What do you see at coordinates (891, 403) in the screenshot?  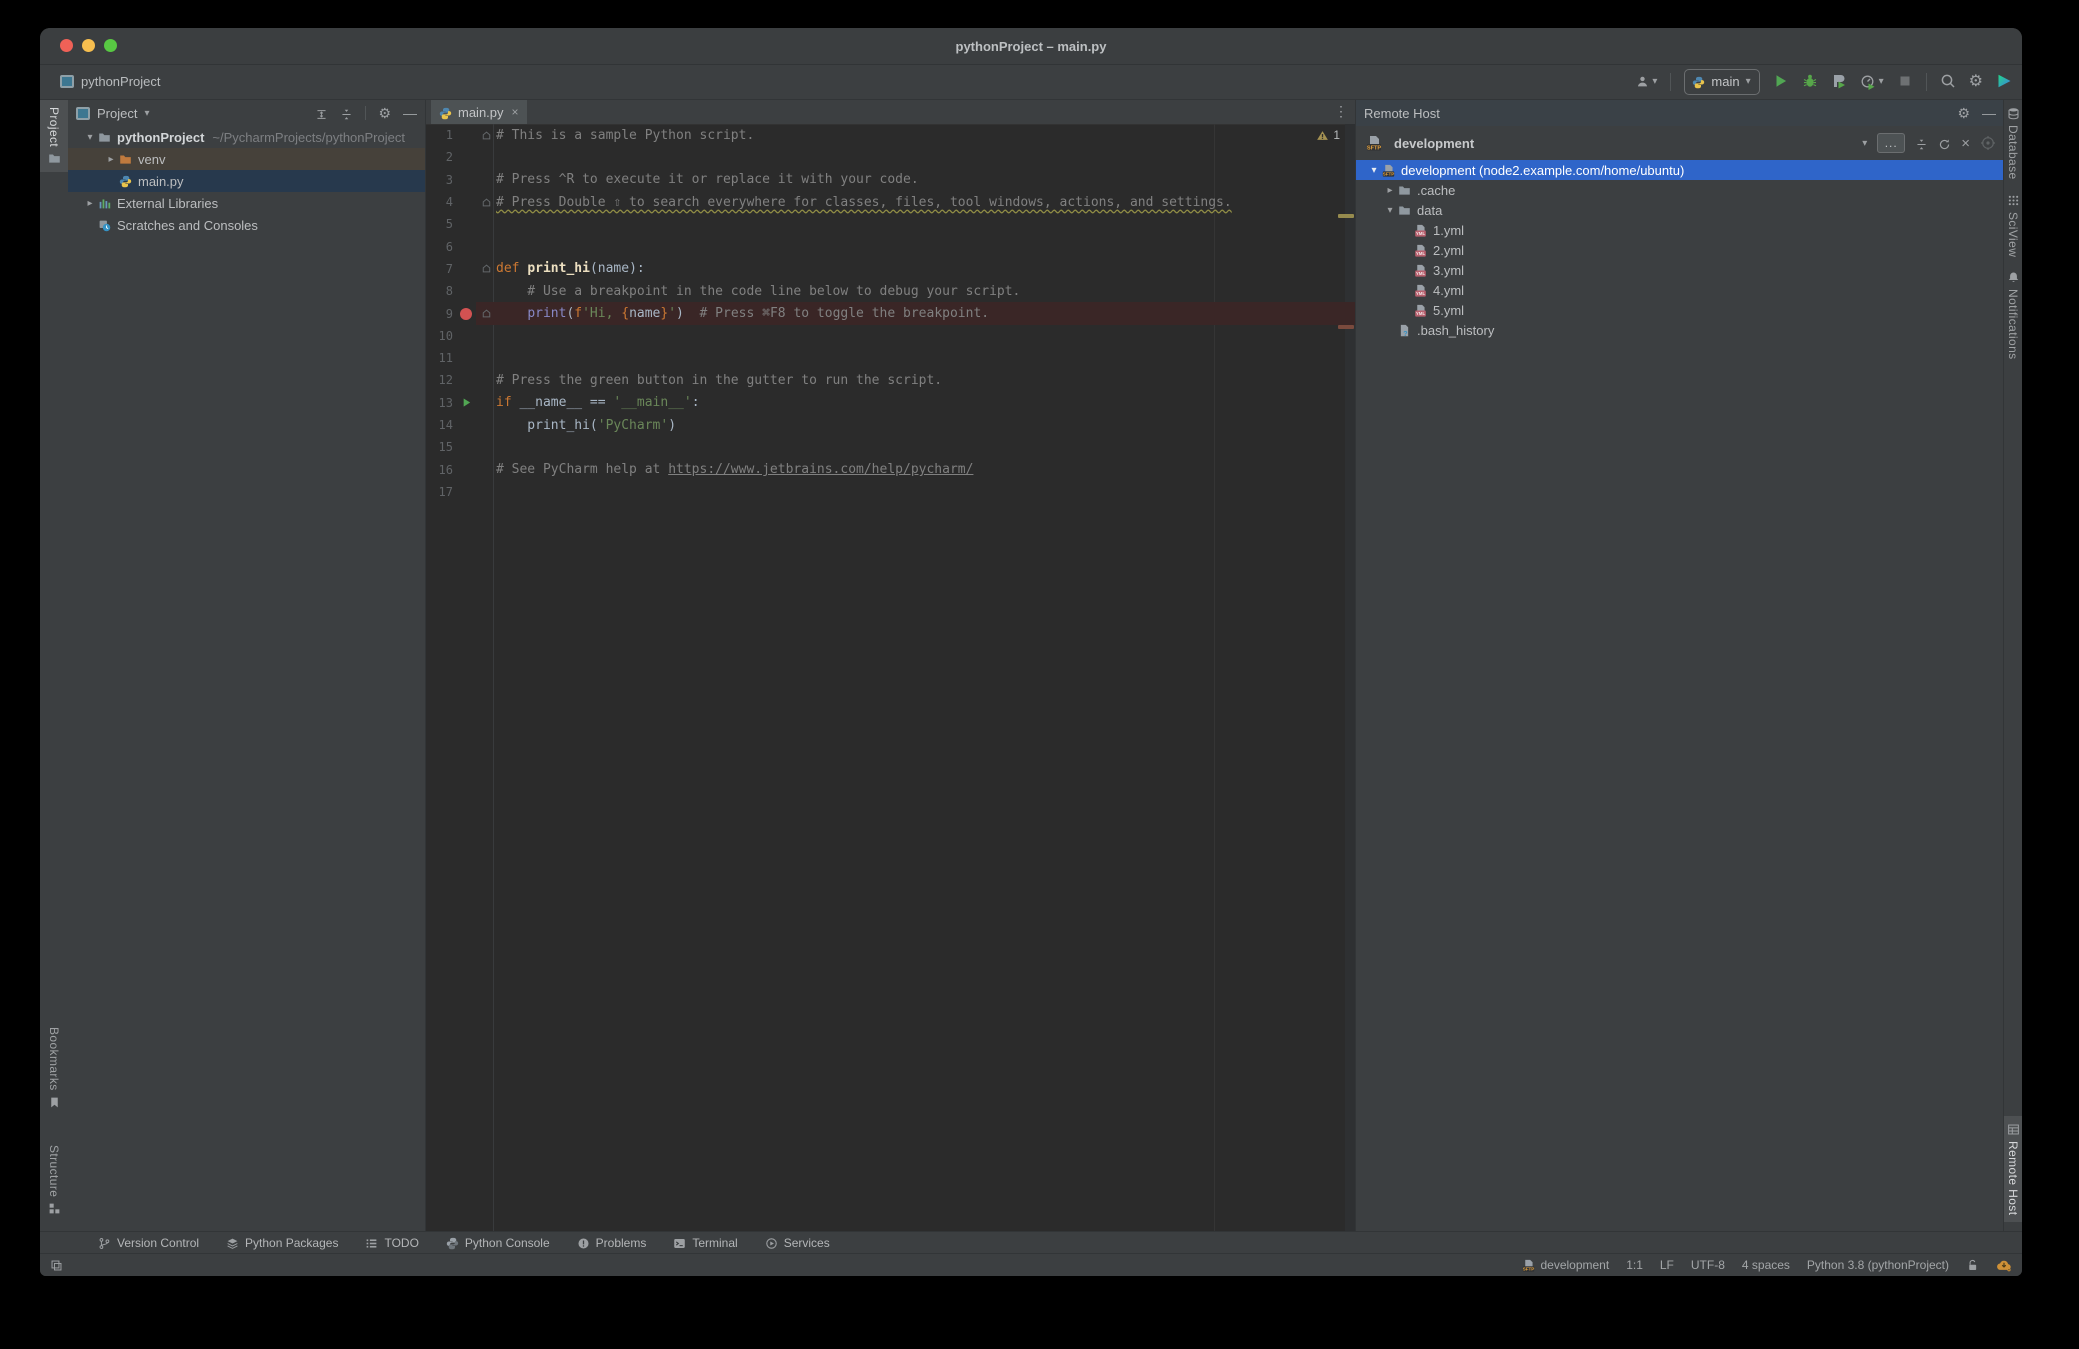 I see `code-line-13: 13 if __name__ == '__main__':` at bounding box center [891, 403].